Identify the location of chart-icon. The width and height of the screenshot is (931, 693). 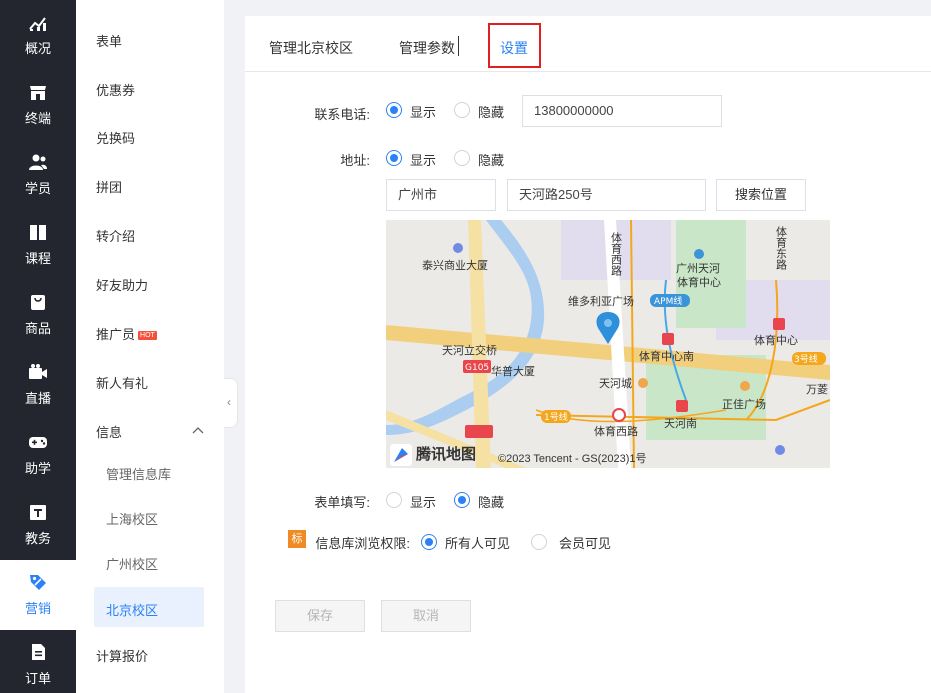
(37, 24).